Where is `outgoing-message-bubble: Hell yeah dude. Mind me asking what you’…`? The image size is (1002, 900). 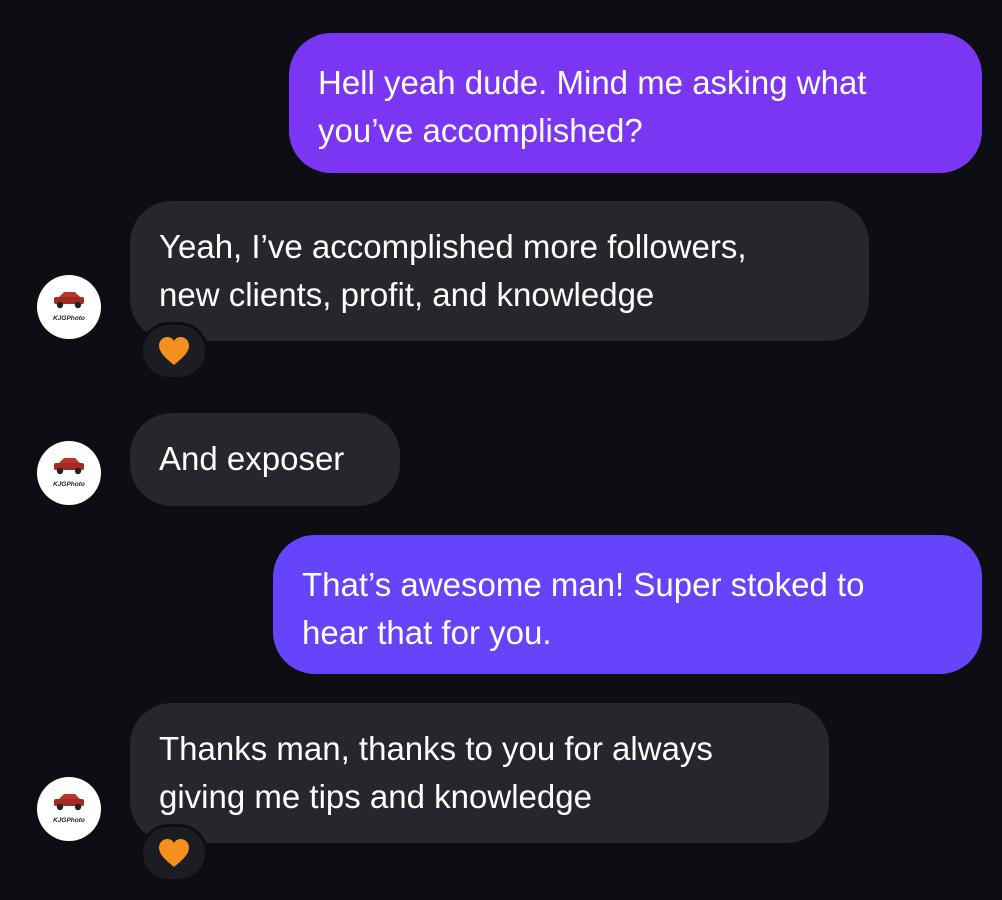 outgoing-message-bubble: Hell yeah dude. Mind me asking what you’… is located at coordinates (635, 103).